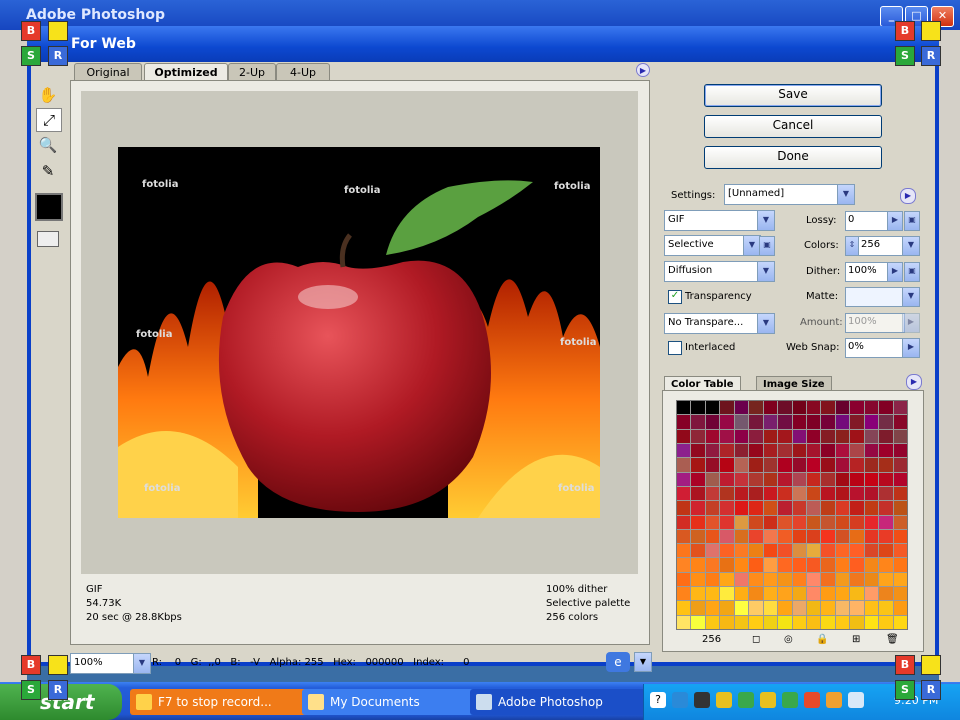 Image resolution: width=960 pixels, height=720 pixels. Describe the element at coordinates (911, 323) in the screenshot. I see `amount-slider-icon: ▶` at that location.